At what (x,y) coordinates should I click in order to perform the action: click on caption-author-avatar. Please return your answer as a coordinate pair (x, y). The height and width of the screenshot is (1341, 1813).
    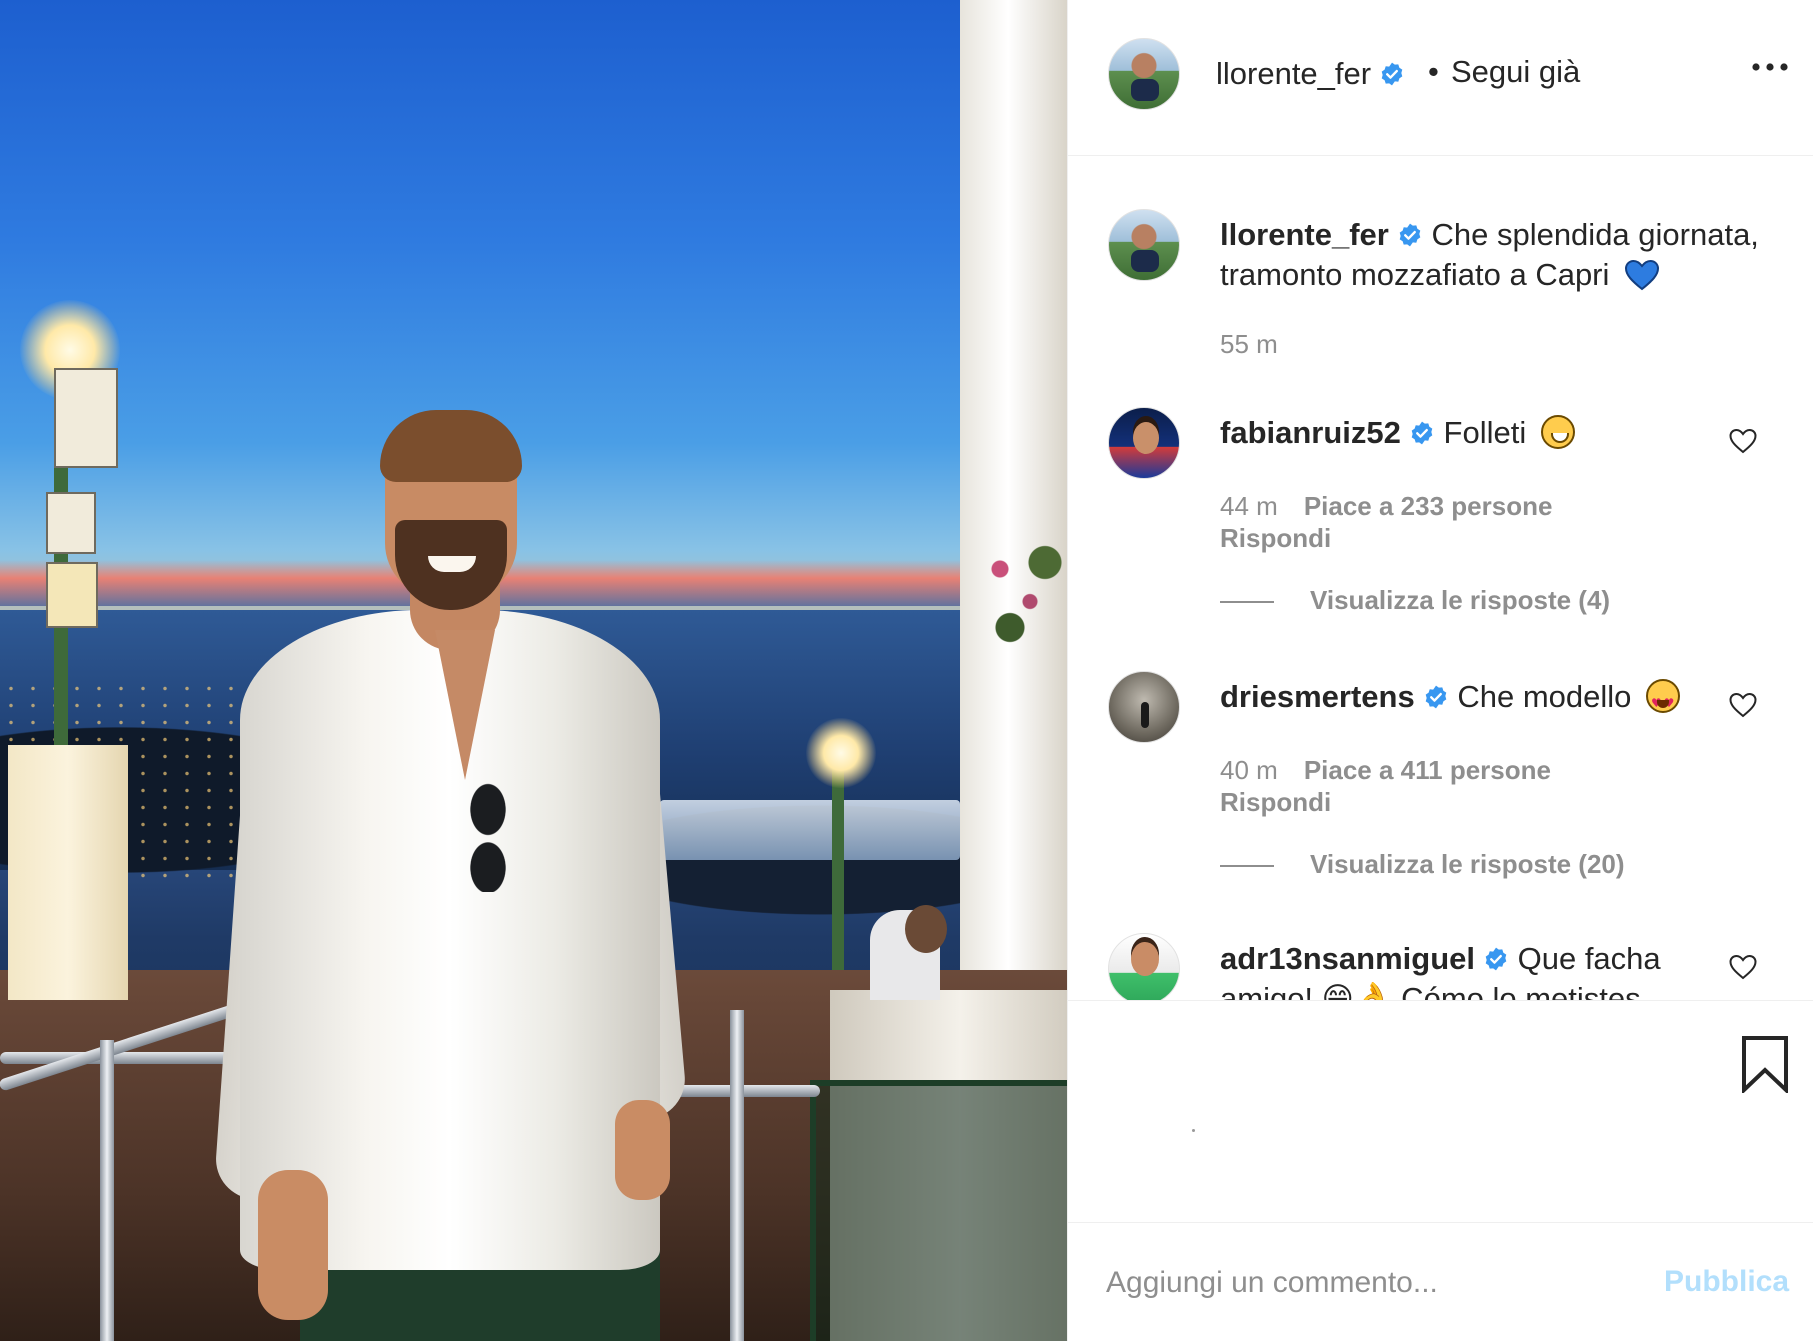
    Looking at the image, I should click on (1144, 245).